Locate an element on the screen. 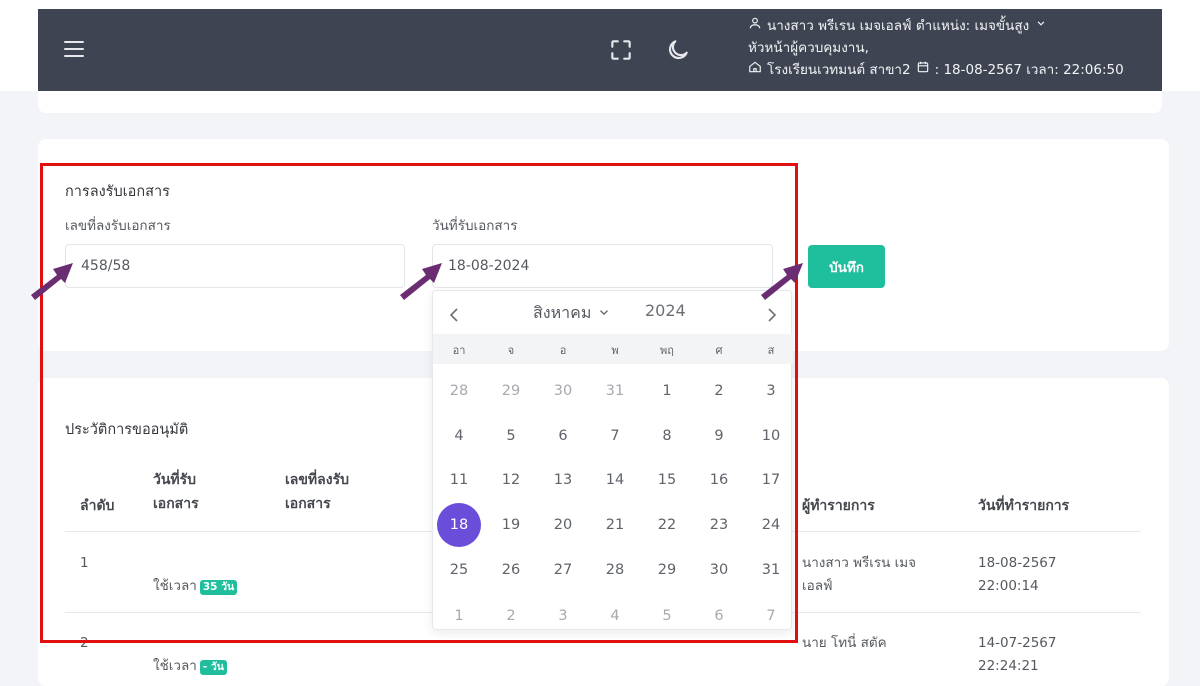  time-used-badge: - วัน is located at coordinates (213, 667).